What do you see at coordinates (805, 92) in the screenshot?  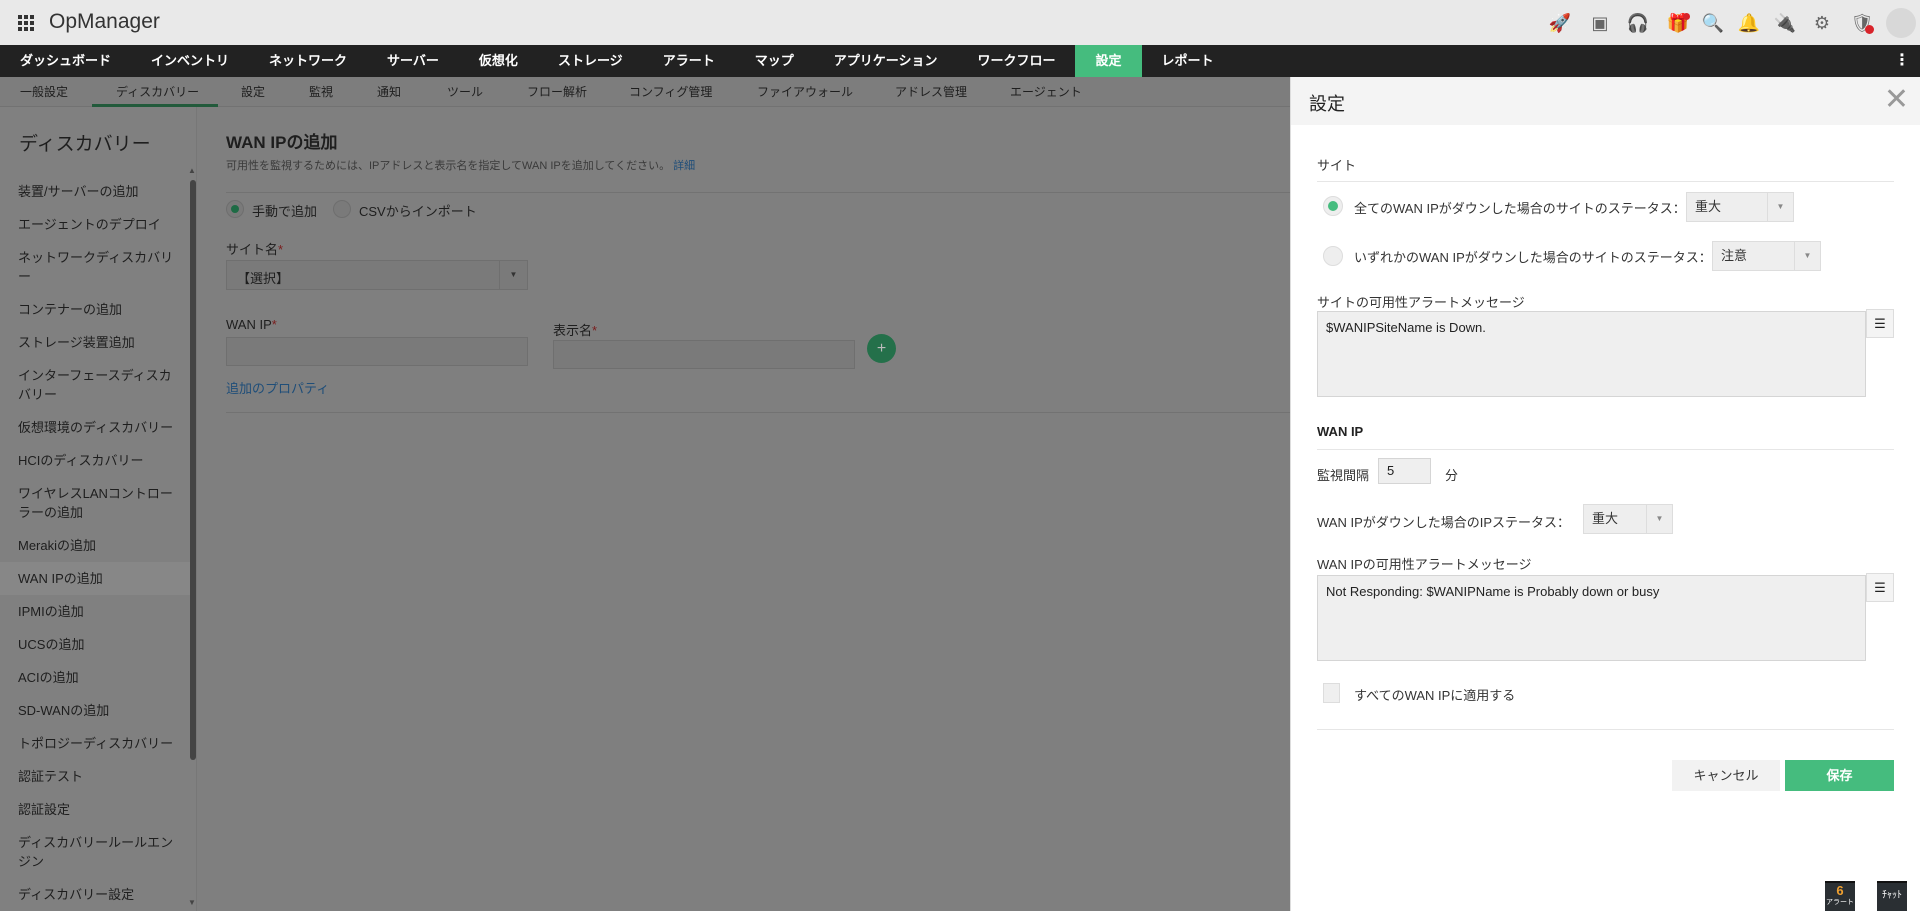 I see `subnav-firewall: ファイアウォール` at bounding box center [805, 92].